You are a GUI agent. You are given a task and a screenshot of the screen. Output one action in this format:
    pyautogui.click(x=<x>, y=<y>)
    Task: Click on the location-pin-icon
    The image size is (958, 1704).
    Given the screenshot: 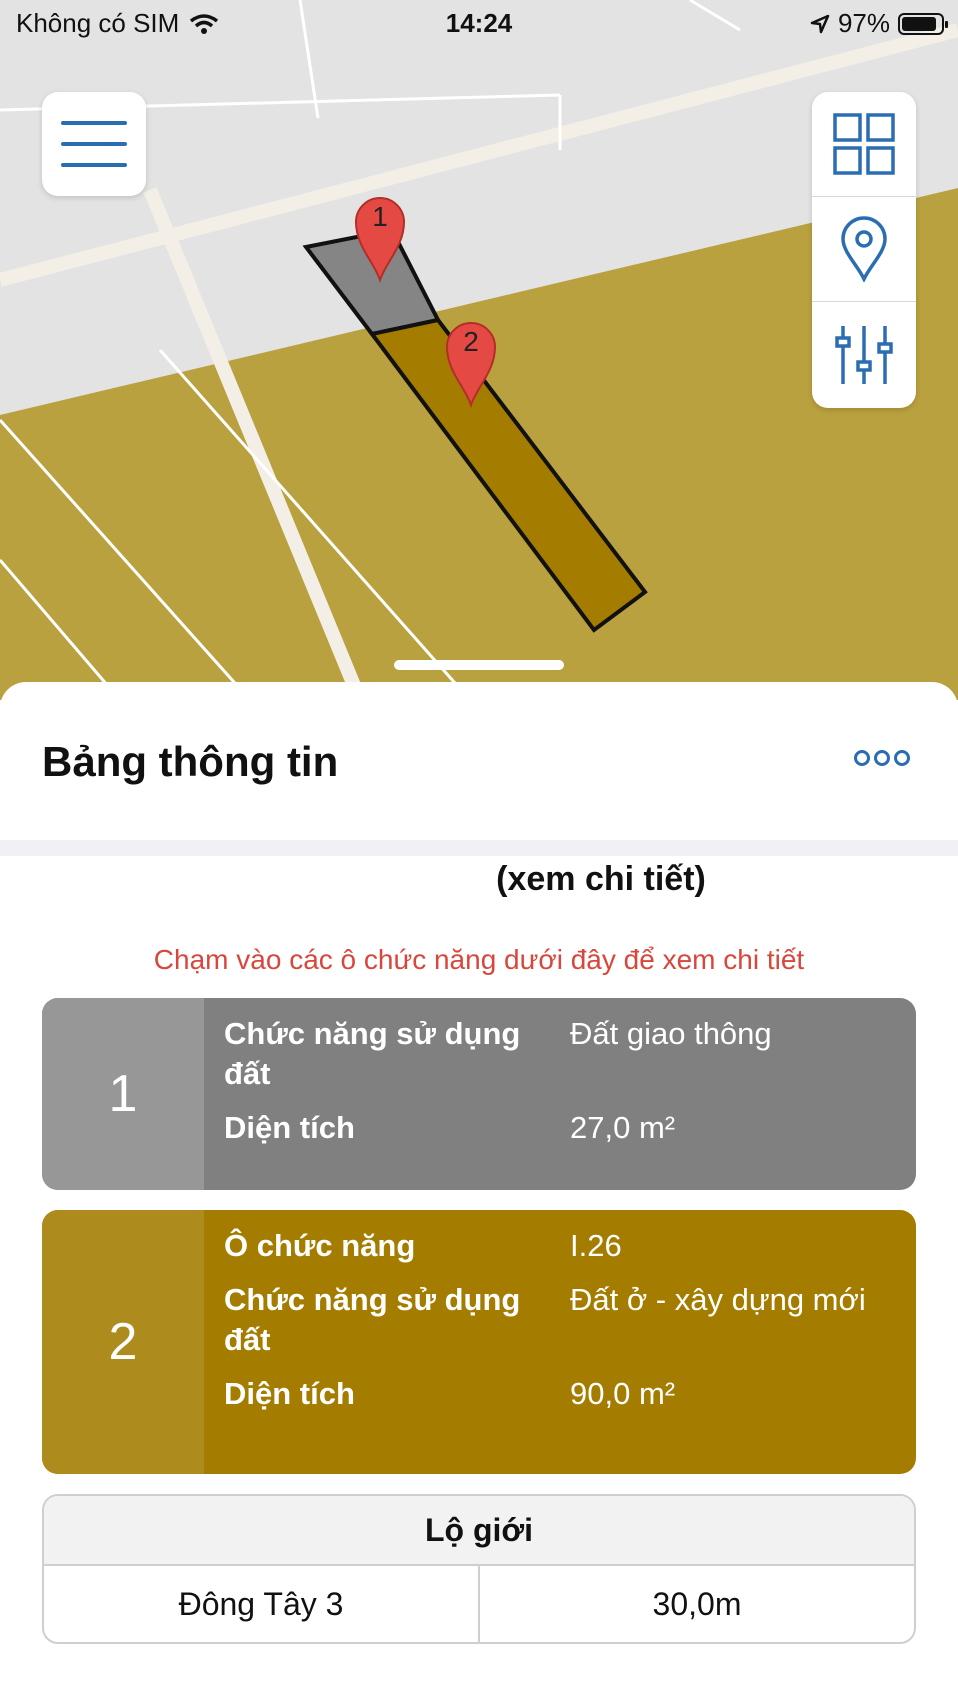 What is the action you would take?
    pyautogui.click(x=864, y=249)
    